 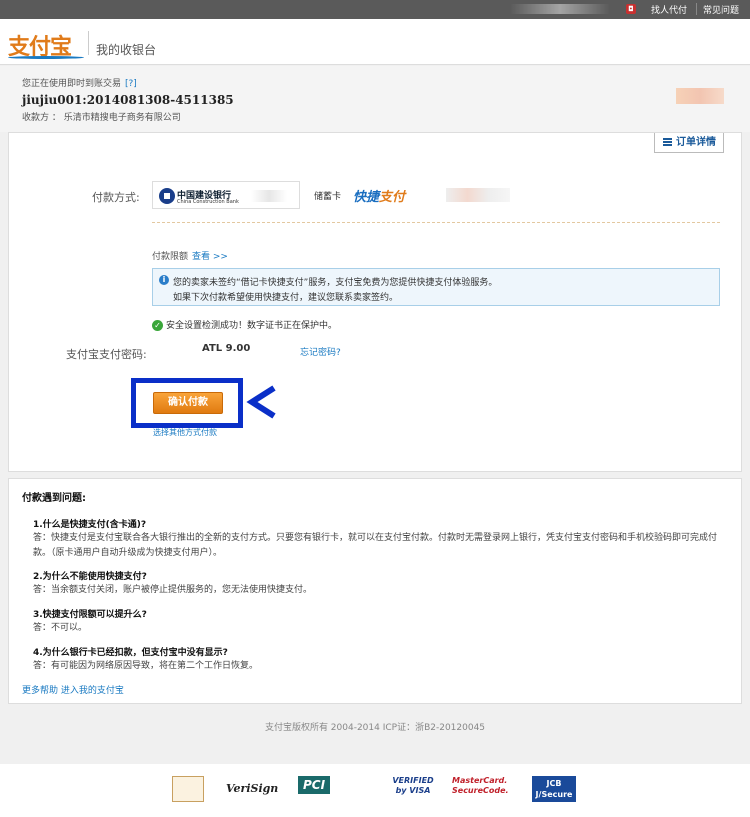 I want to click on blurred-limit, so click(x=478, y=195).